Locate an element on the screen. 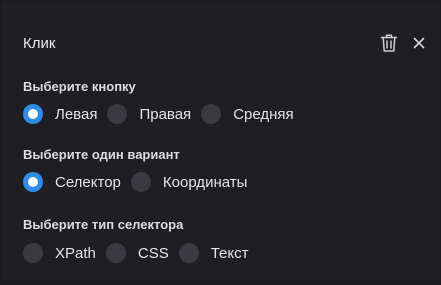 The width and height of the screenshot is (441, 285). mouse-button-section-label: Выберите кнопку is located at coordinates (79, 86).